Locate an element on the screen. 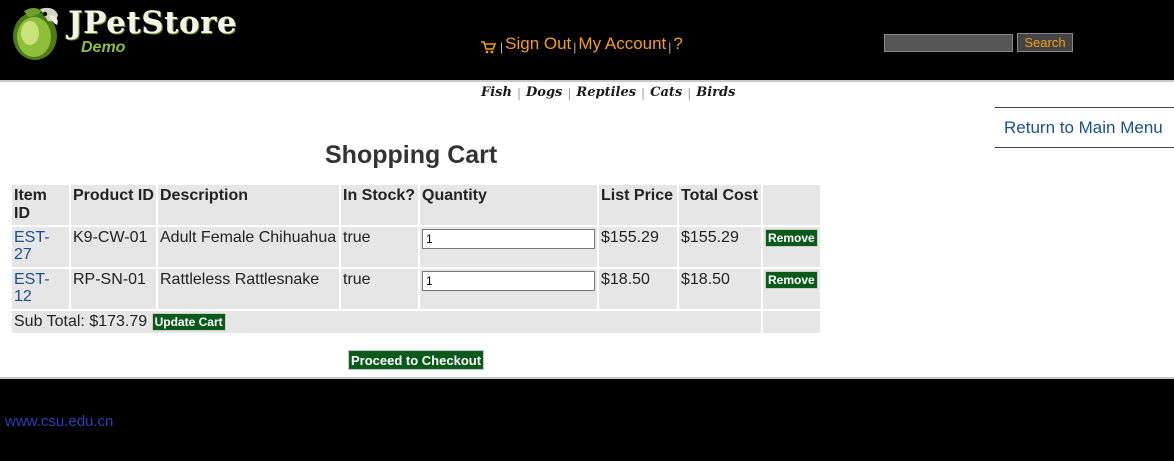  logo-subtitle: Demo is located at coordinates (103, 47).